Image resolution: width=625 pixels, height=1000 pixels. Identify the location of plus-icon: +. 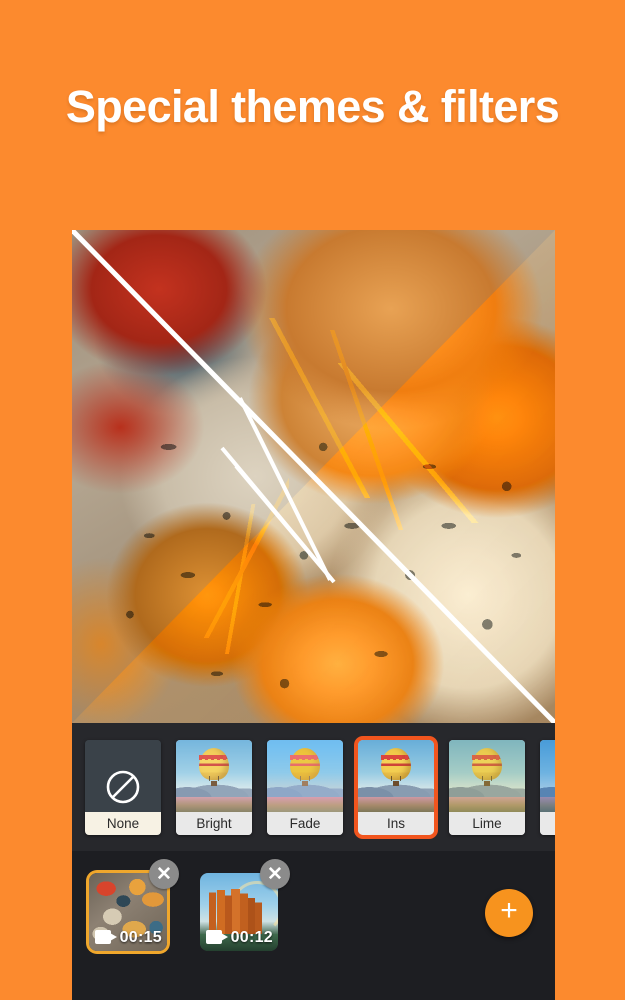
(509, 910).